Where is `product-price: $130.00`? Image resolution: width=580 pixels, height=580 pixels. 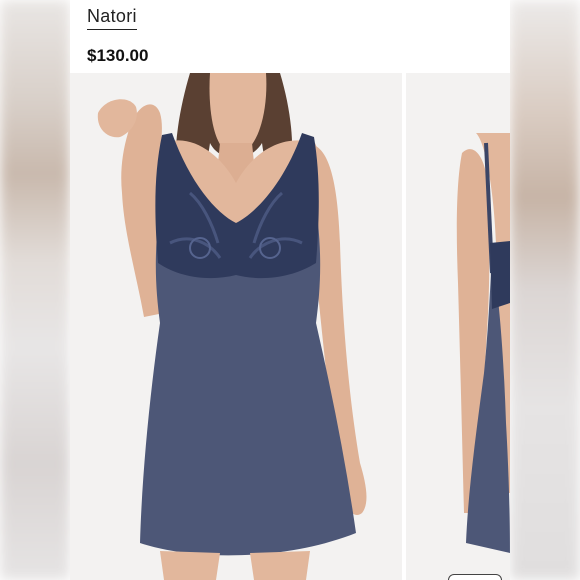
product-price: $130.00 is located at coordinates (118, 55).